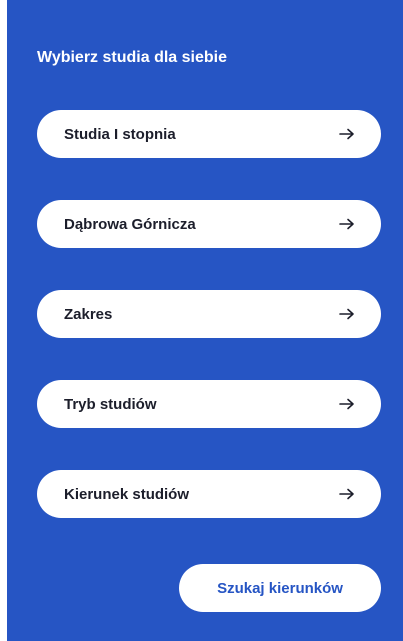  Describe the element at coordinates (110, 404) in the screenshot. I see `filter-study-mode-label: Tryb studiów` at that location.